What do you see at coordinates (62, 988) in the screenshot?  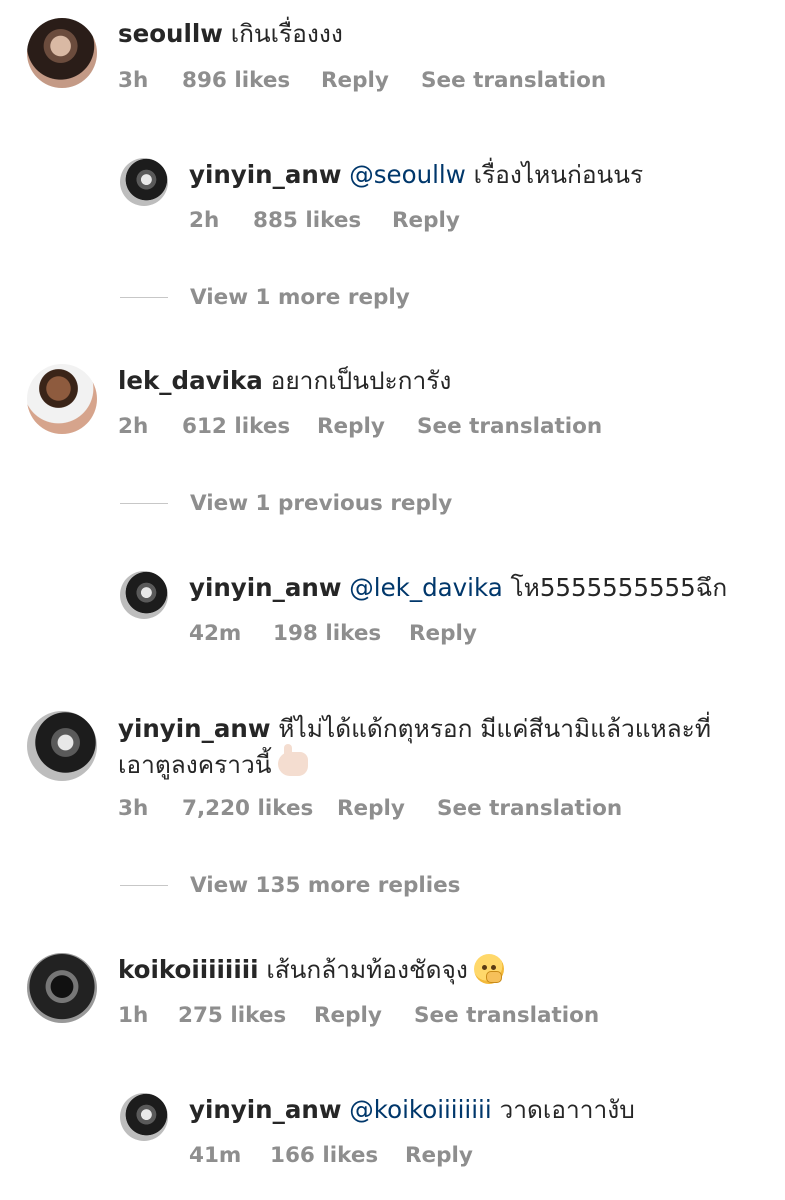 I see `avatar-koikoiiiiiiii` at bounding box center [62, 988].